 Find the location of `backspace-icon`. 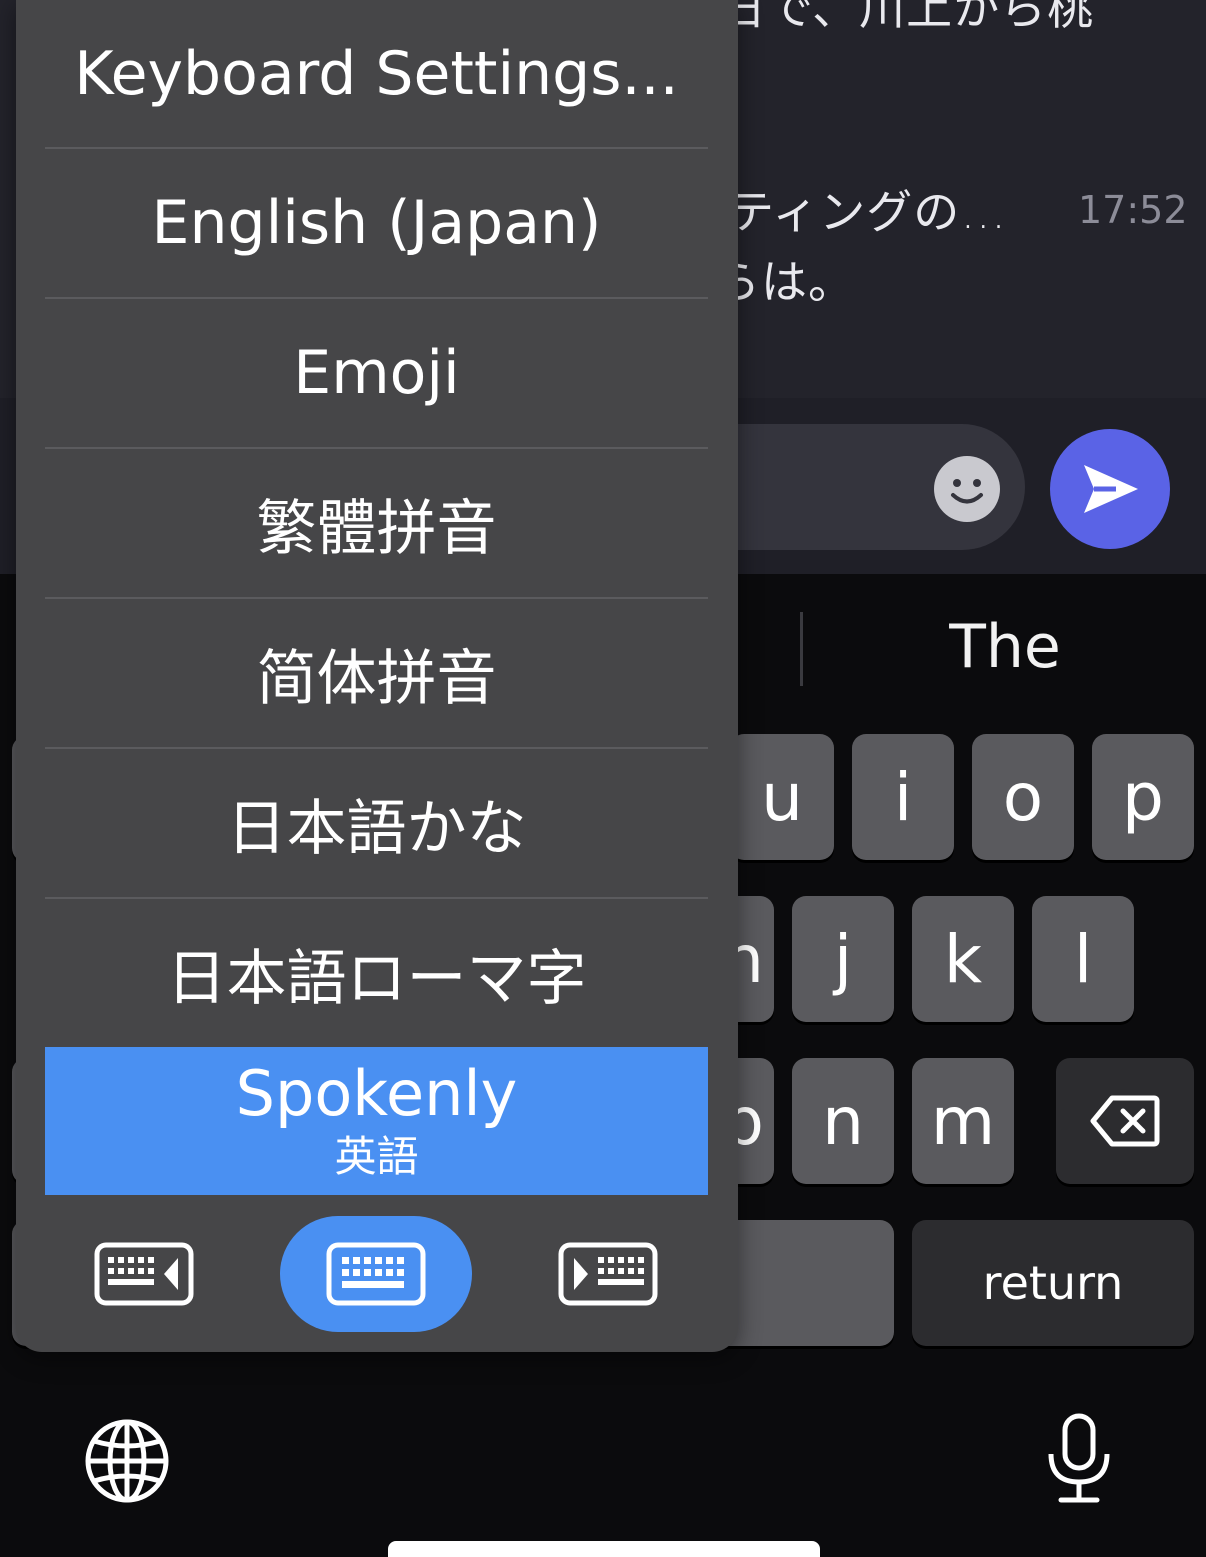

backspace-icon is located at coordinates (1125, 1121).